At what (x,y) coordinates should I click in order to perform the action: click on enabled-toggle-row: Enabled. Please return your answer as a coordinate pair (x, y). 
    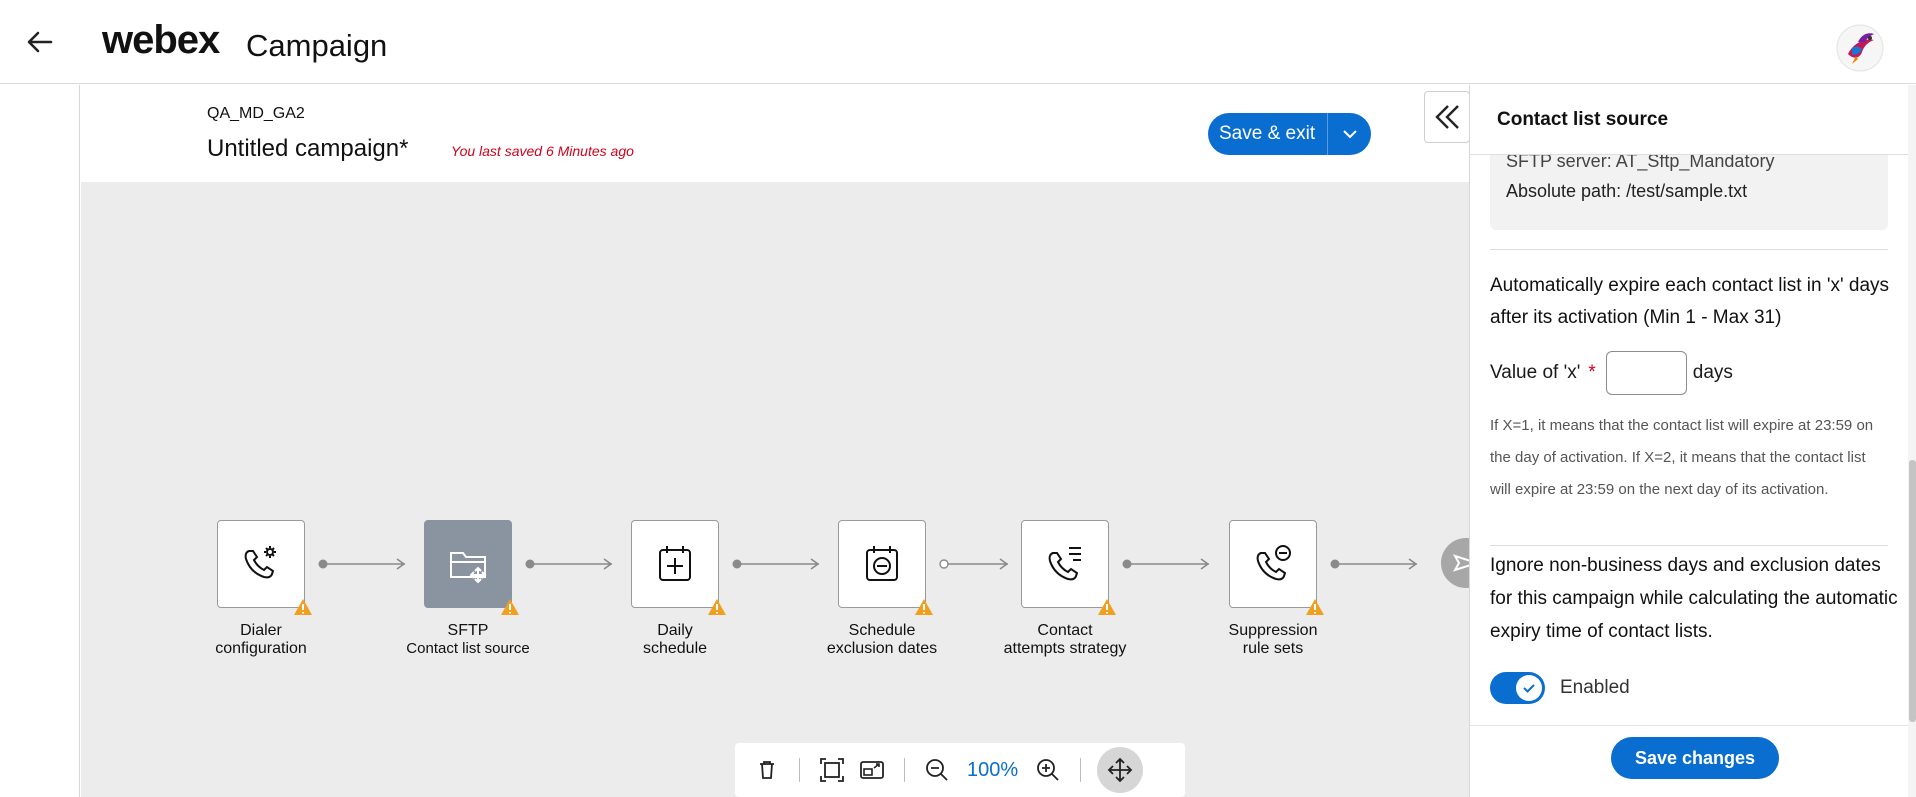
    Looking at the image, I should click on (1560, 688).